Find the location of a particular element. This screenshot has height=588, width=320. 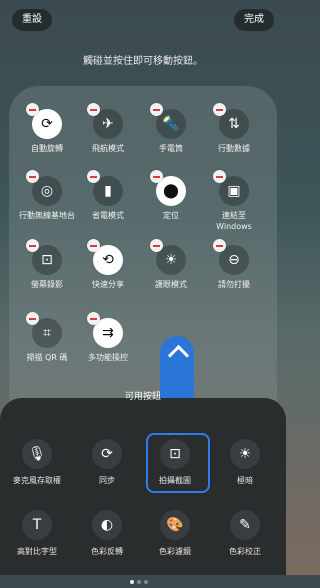

available-label: 色彩校正 is located at coordinates (245, 551).